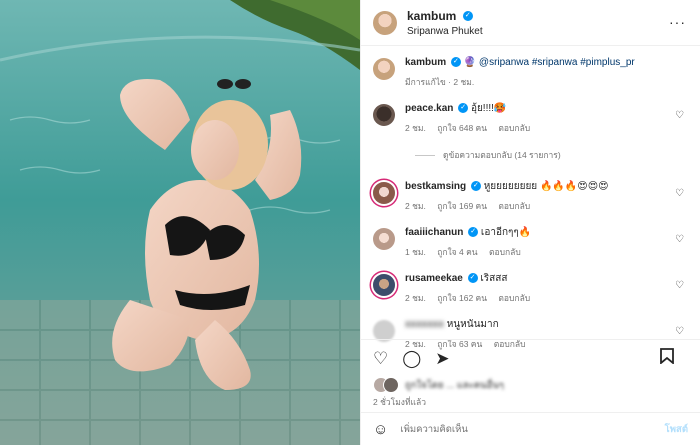  What do you see at coordinates (411, 359) in the screenshot?
I see `comment-icon: ◯` at bounding box center [411, 359].